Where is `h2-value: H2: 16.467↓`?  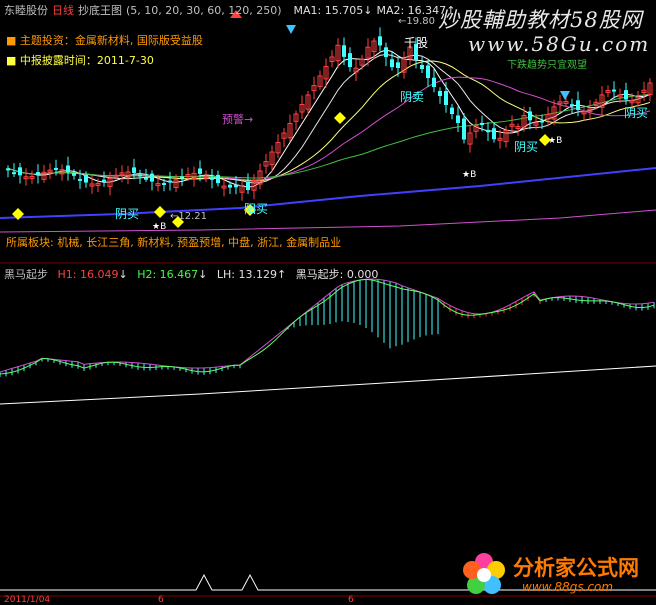
h2-value: H2: 16.467↓ is located at coordinates (172, 274).